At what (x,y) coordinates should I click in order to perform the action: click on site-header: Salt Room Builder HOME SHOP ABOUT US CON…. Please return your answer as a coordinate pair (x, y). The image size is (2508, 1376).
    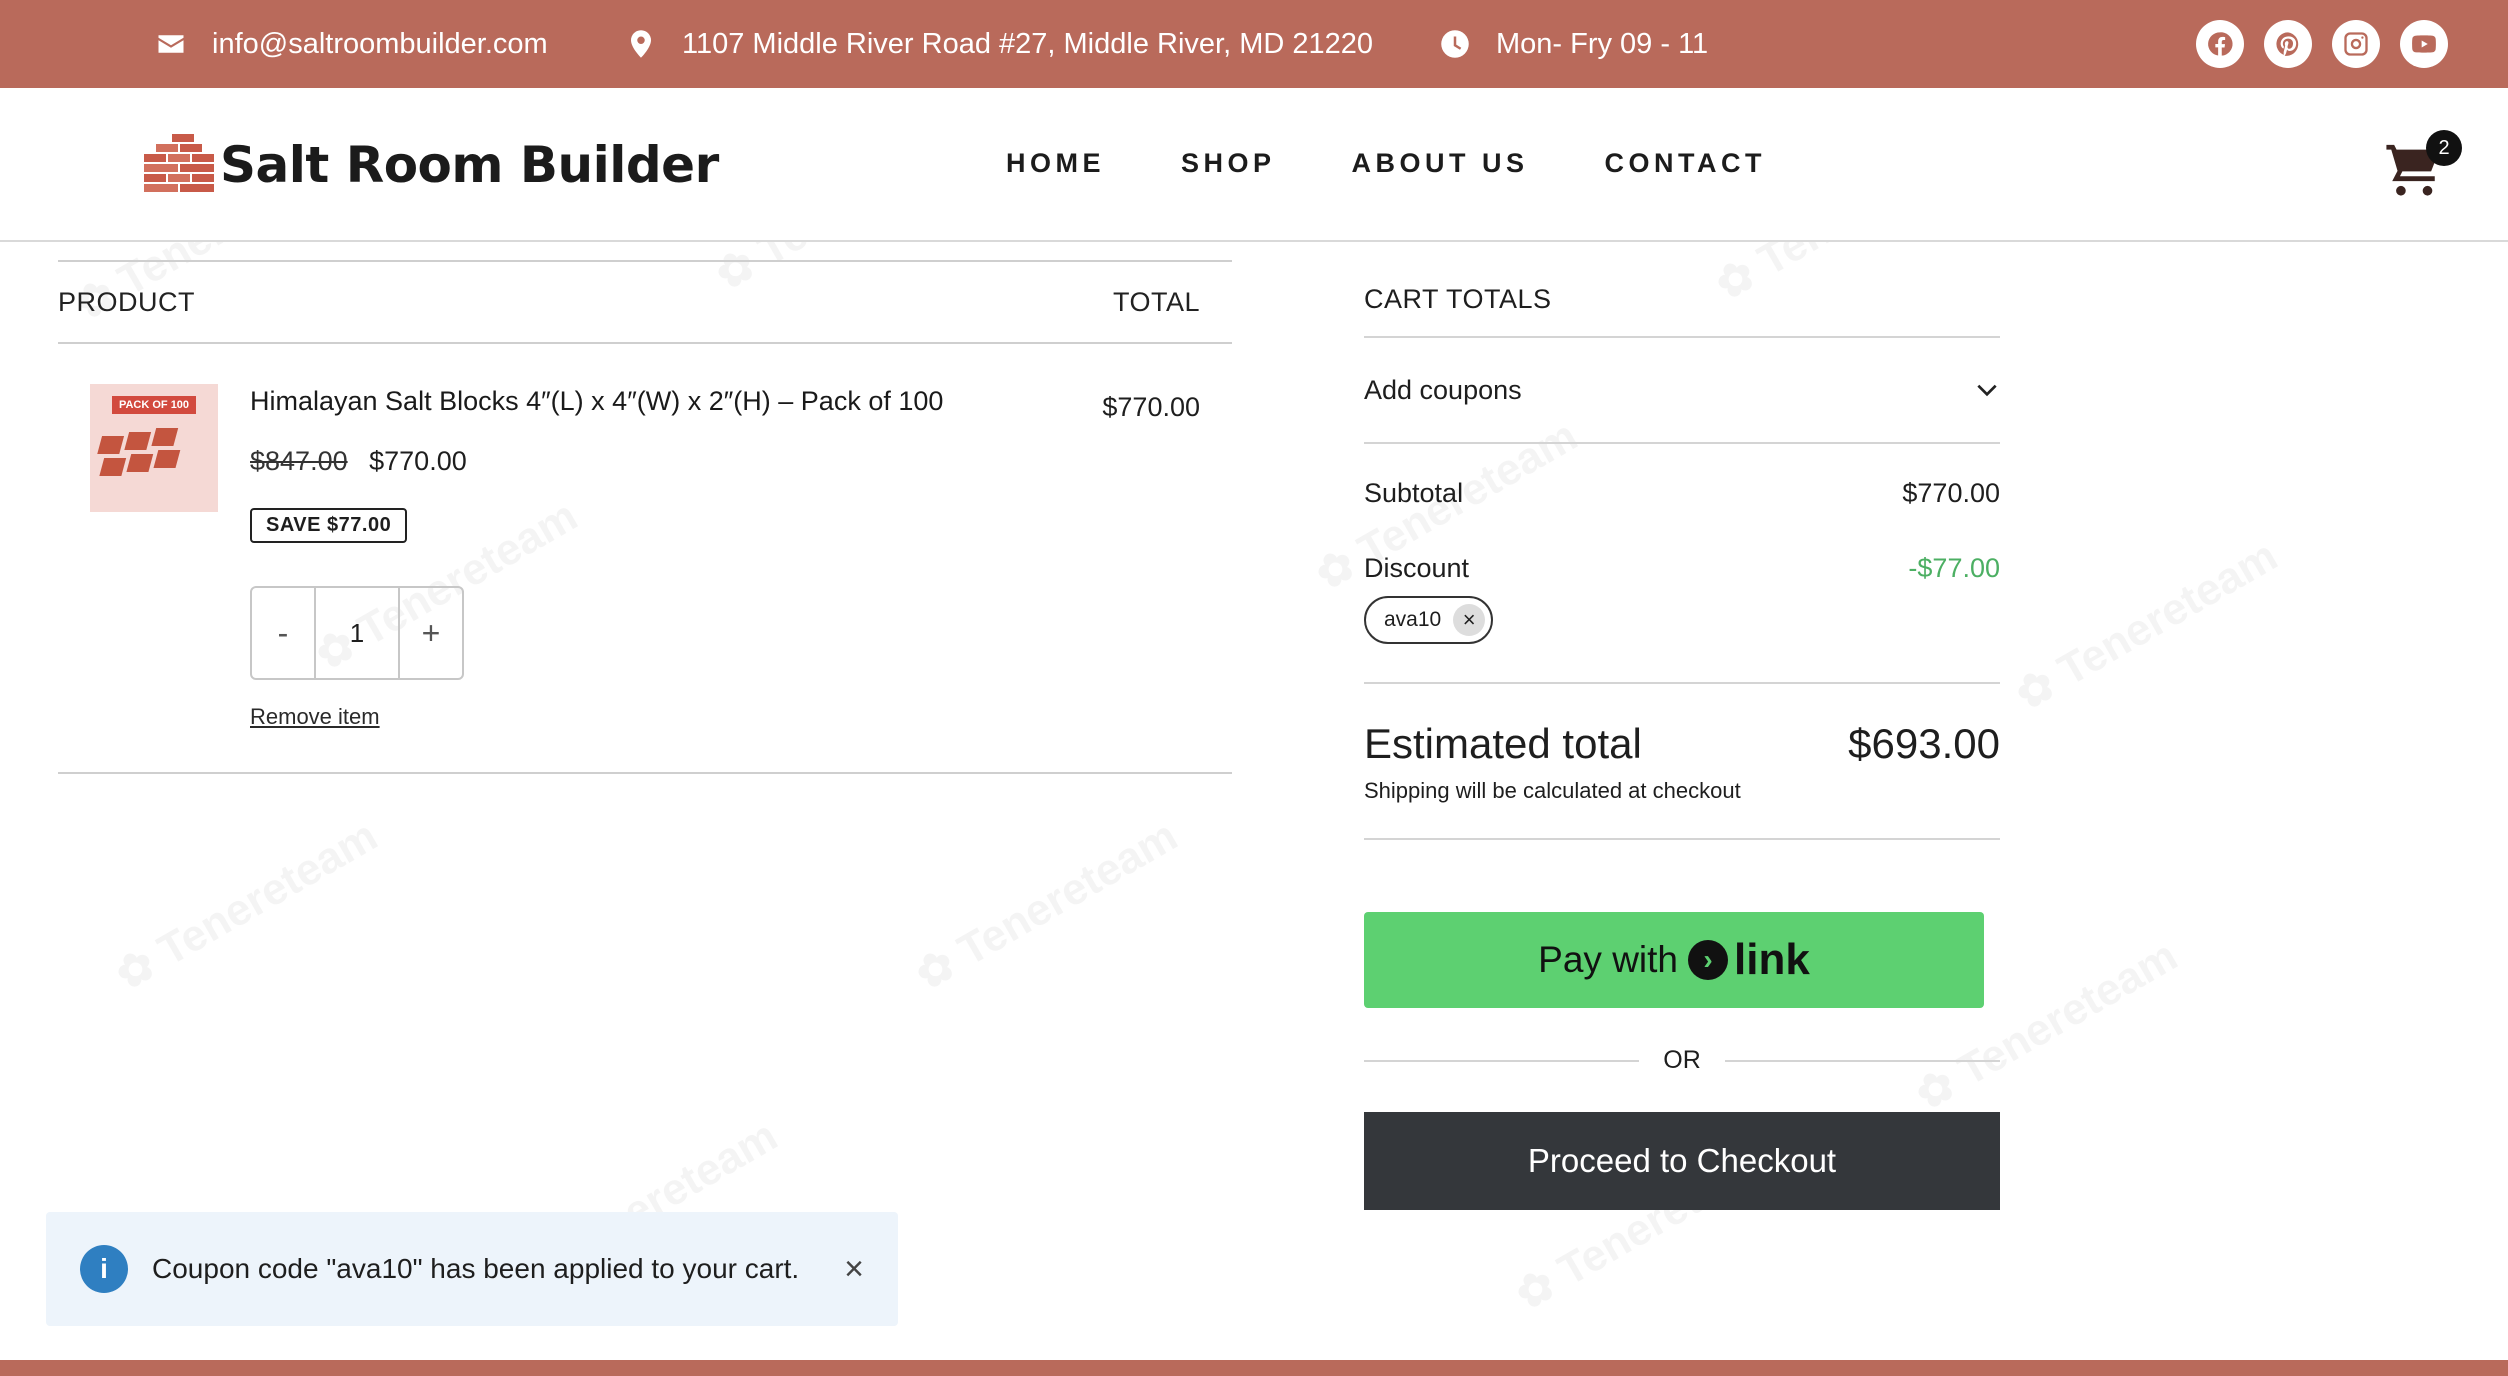
    Looking at the image, I should click on (1254, 165).